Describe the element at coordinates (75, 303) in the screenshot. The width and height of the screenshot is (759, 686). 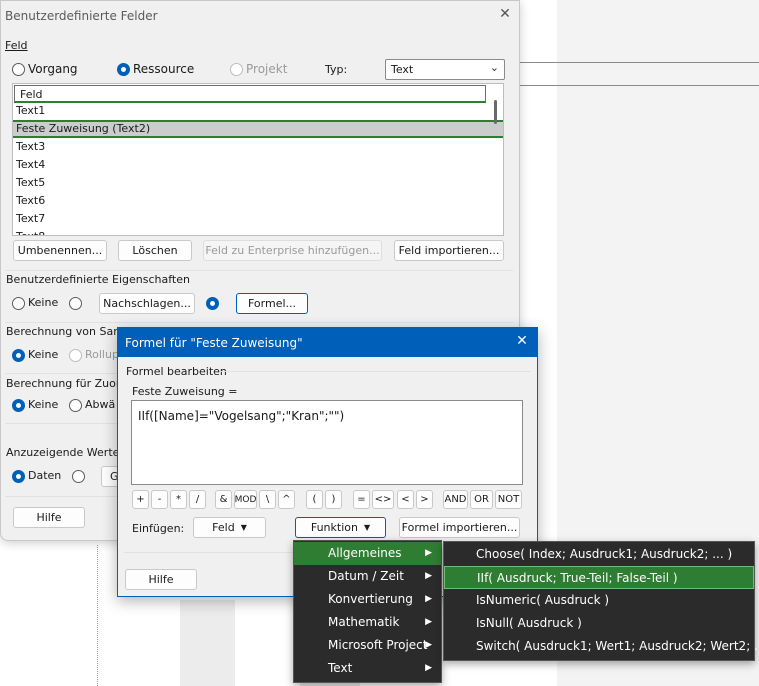
I see `props-lookup-radio` at that location.